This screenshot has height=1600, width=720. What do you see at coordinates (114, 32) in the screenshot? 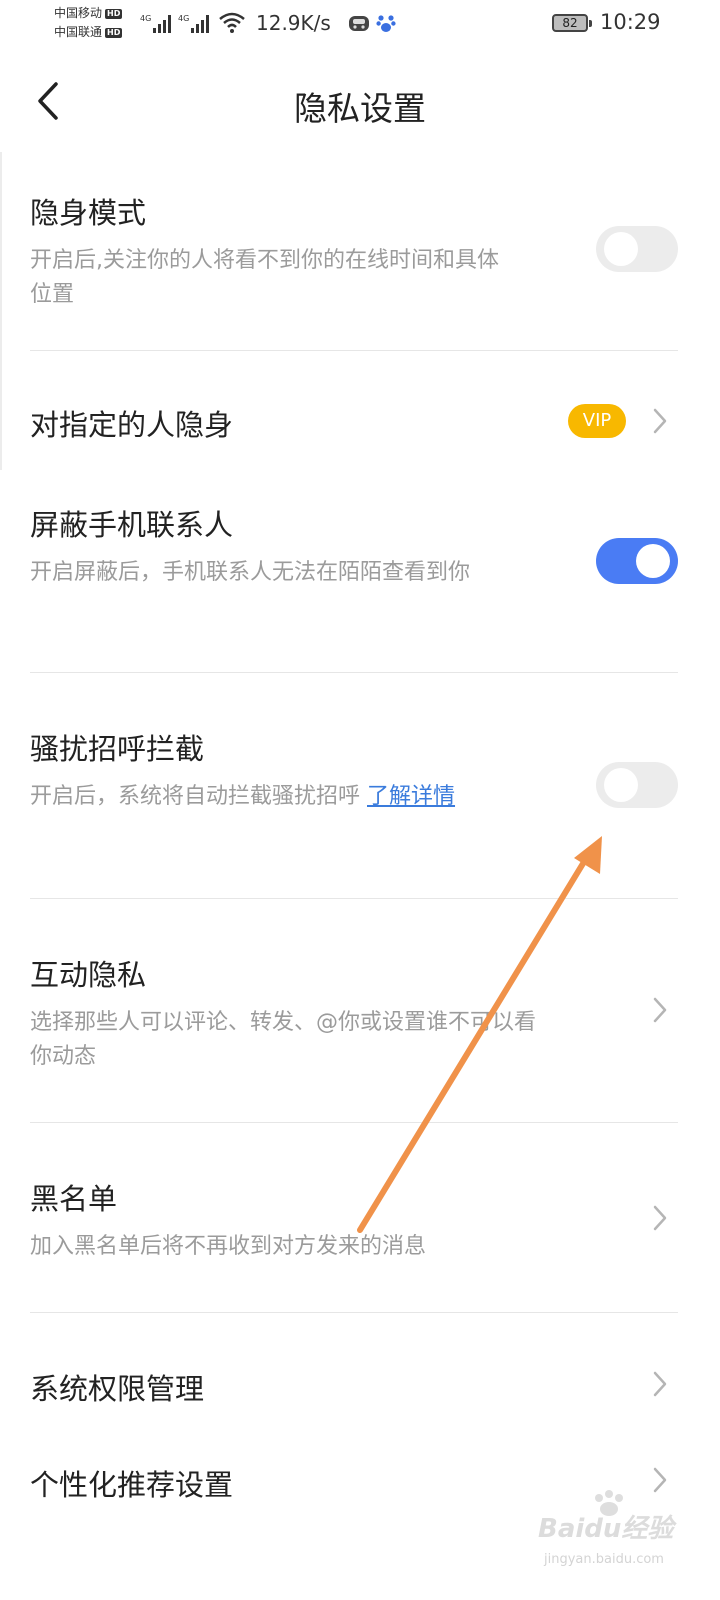
I see `hd-badge-2: HD` at bounding box center [114, 32].